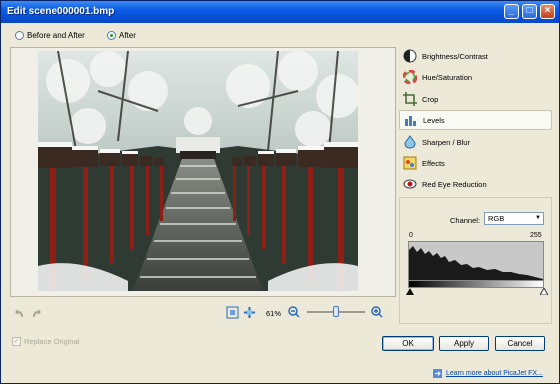 Image resolution: width=560 pixels, height=384 pixels. What do you see at coordinates (529, 11) in the screenshot?
I see `maximize-button: □` at bounding box center [529, 11].